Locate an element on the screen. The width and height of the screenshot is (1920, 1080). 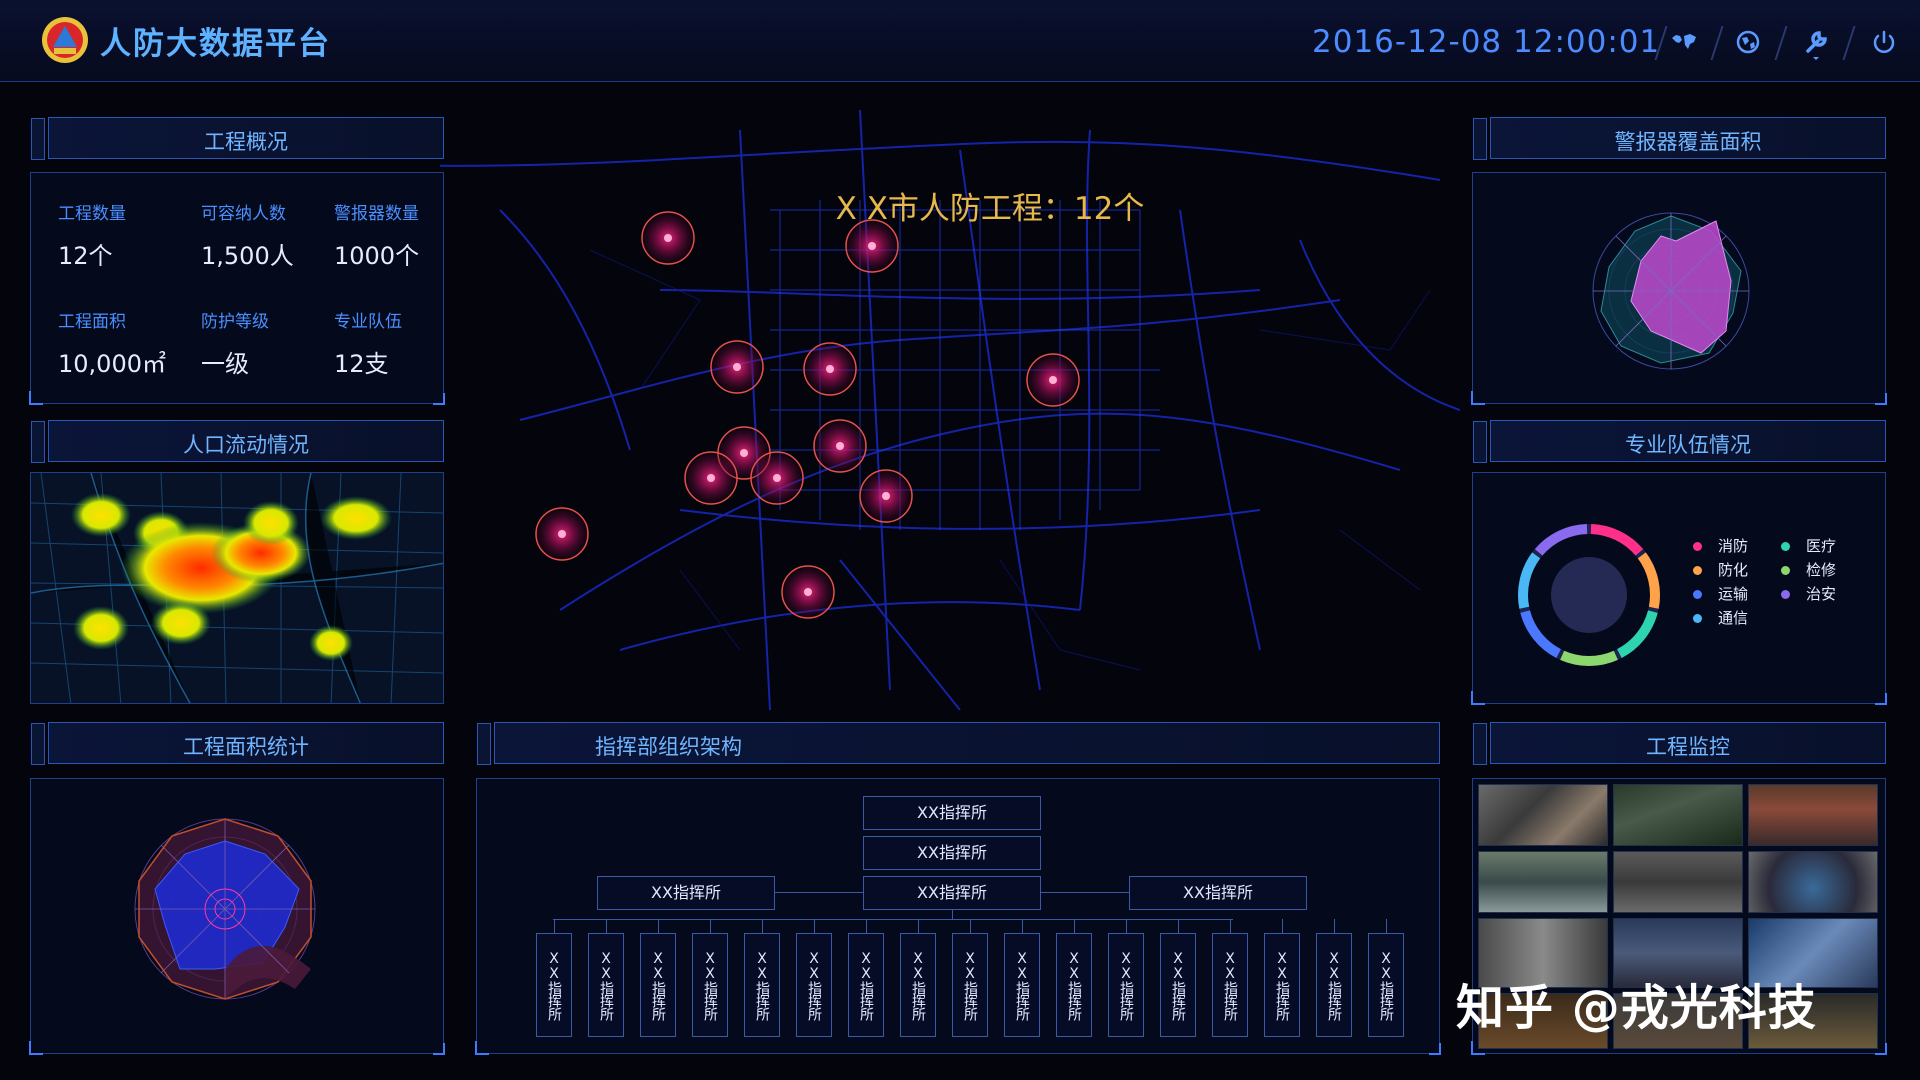
population-header: 人口流动情况 is located at coordinates (237, 441).